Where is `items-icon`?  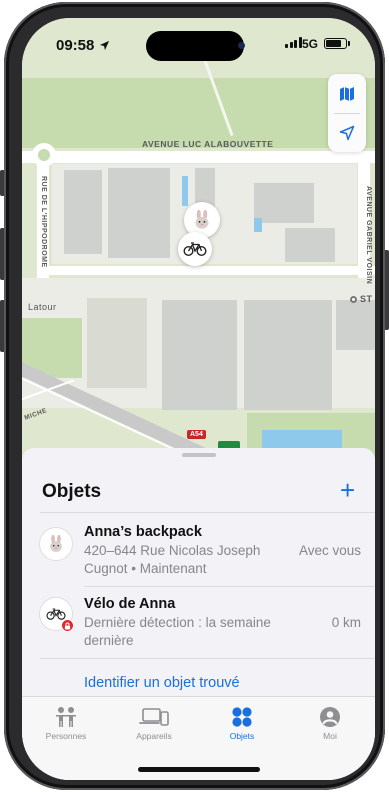
items-icon is located at coordinates (242, 717).